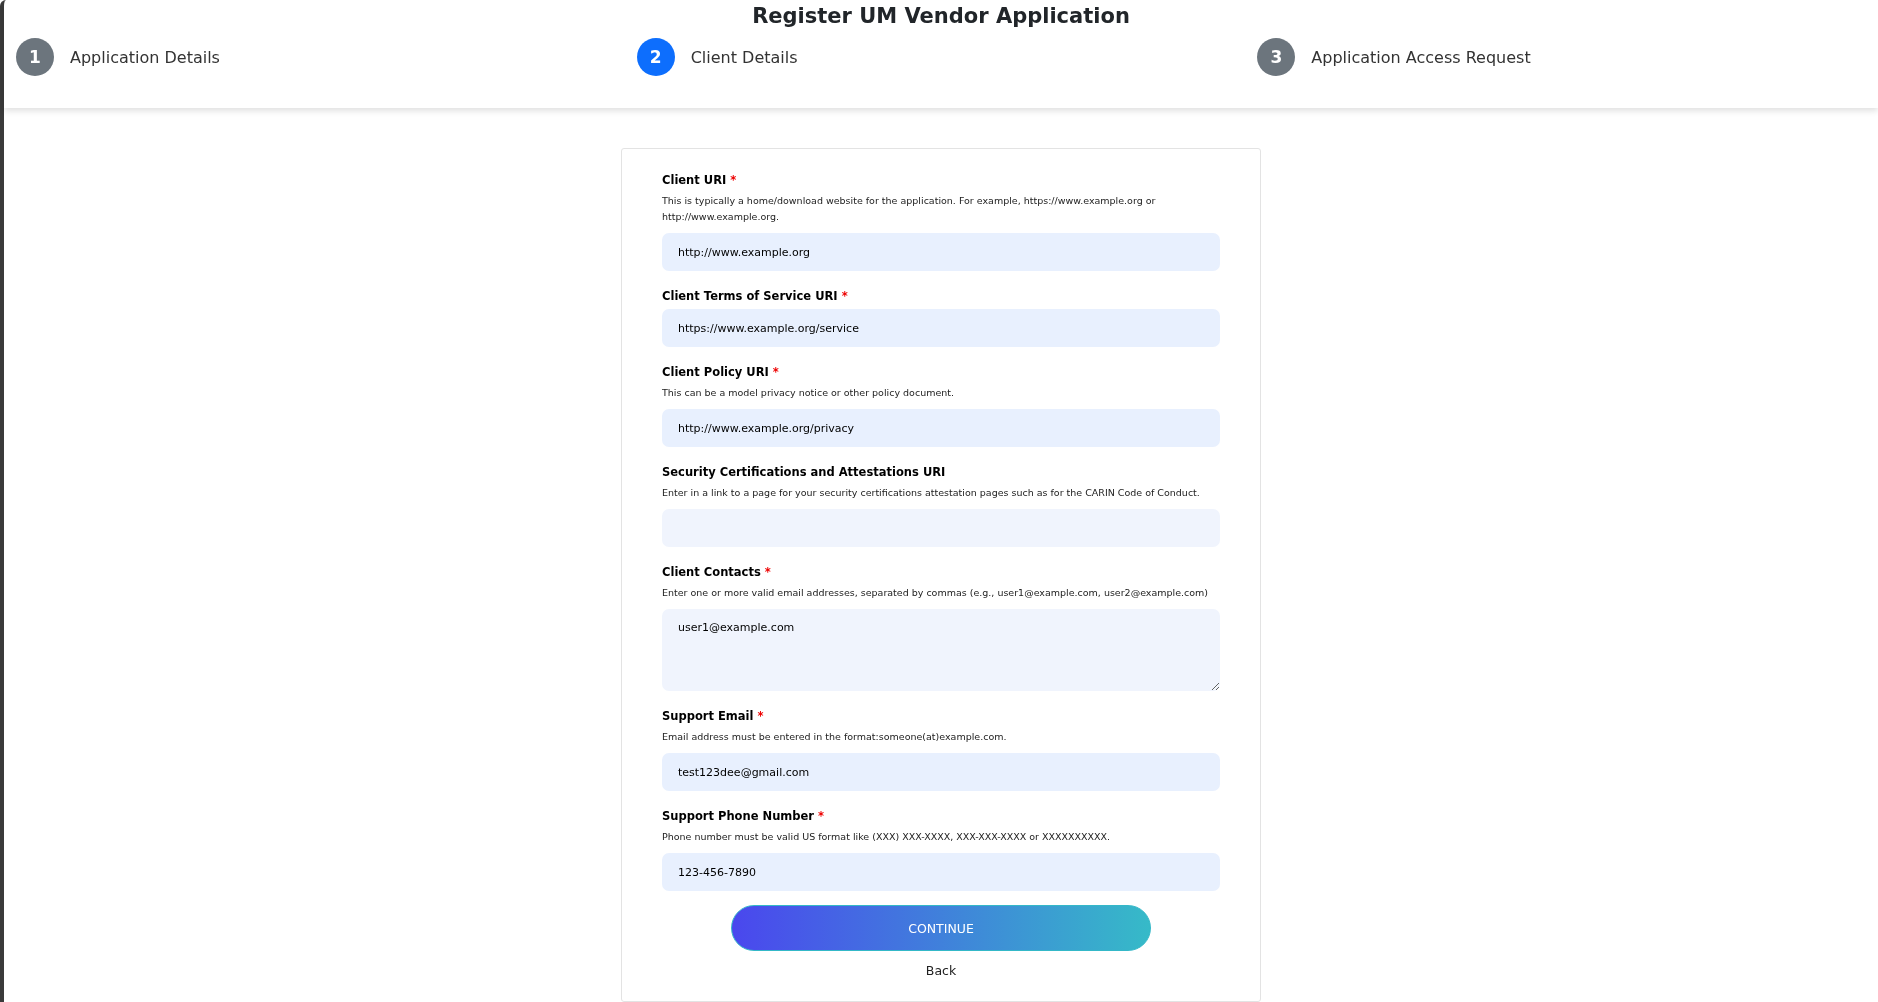  Describe the element at coordinates (941, 16) in the screenshot. I see `page-title: Register UM Vendor Application` at that location.